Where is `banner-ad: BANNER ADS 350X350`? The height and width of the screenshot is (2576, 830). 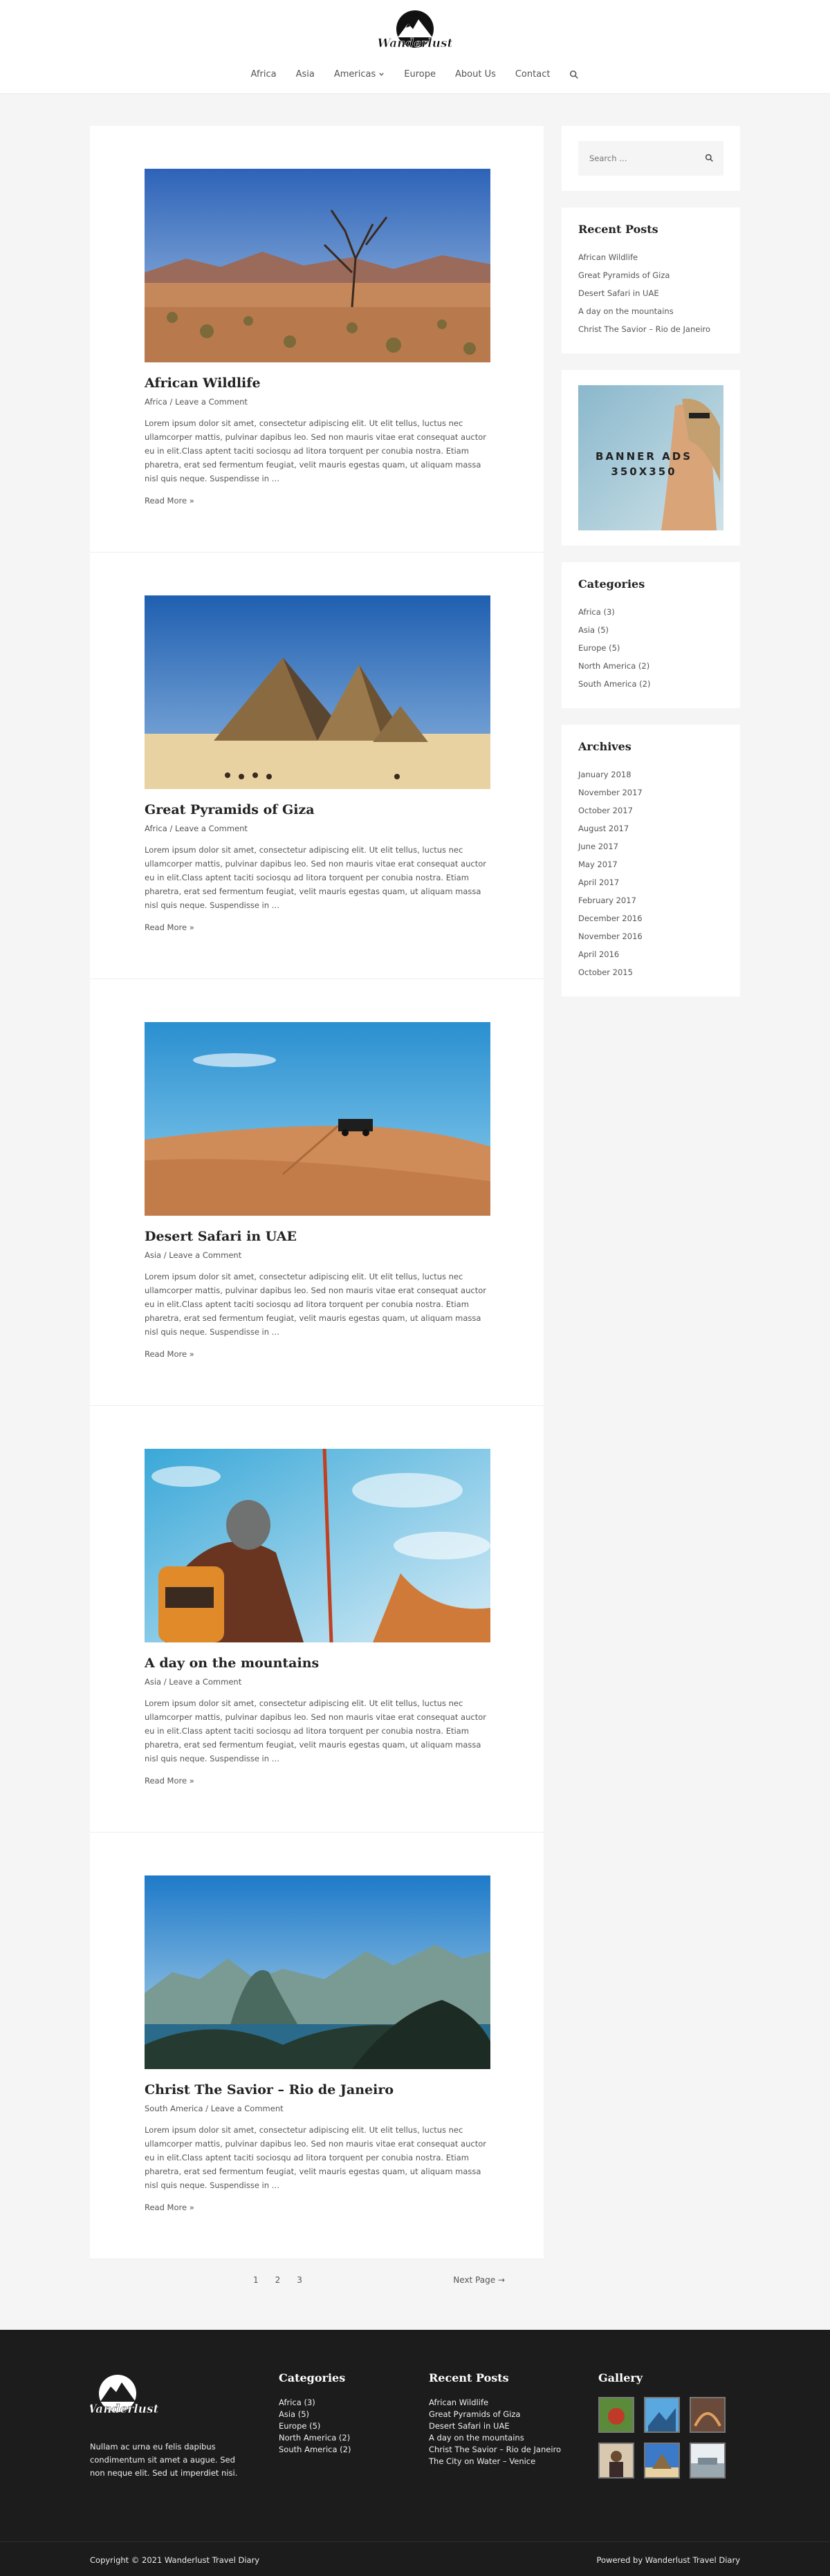
banner-ad: BANNER ADS 350X350 is located at coordinates (650, 457).